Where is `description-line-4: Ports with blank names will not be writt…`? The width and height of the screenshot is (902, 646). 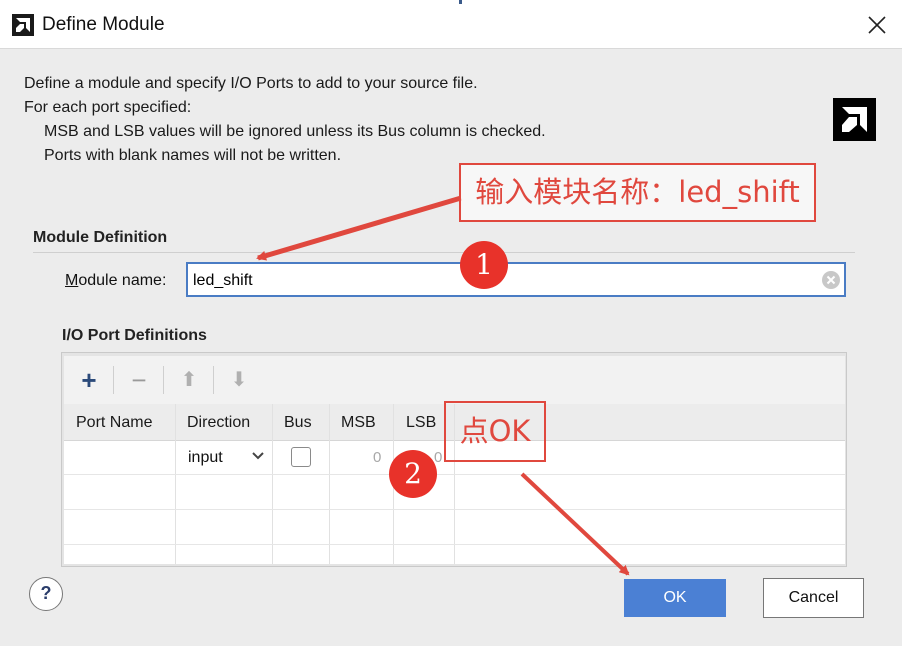
description-line-4: Ports with blank names will not be writt… is located at coordinates (193, 155).